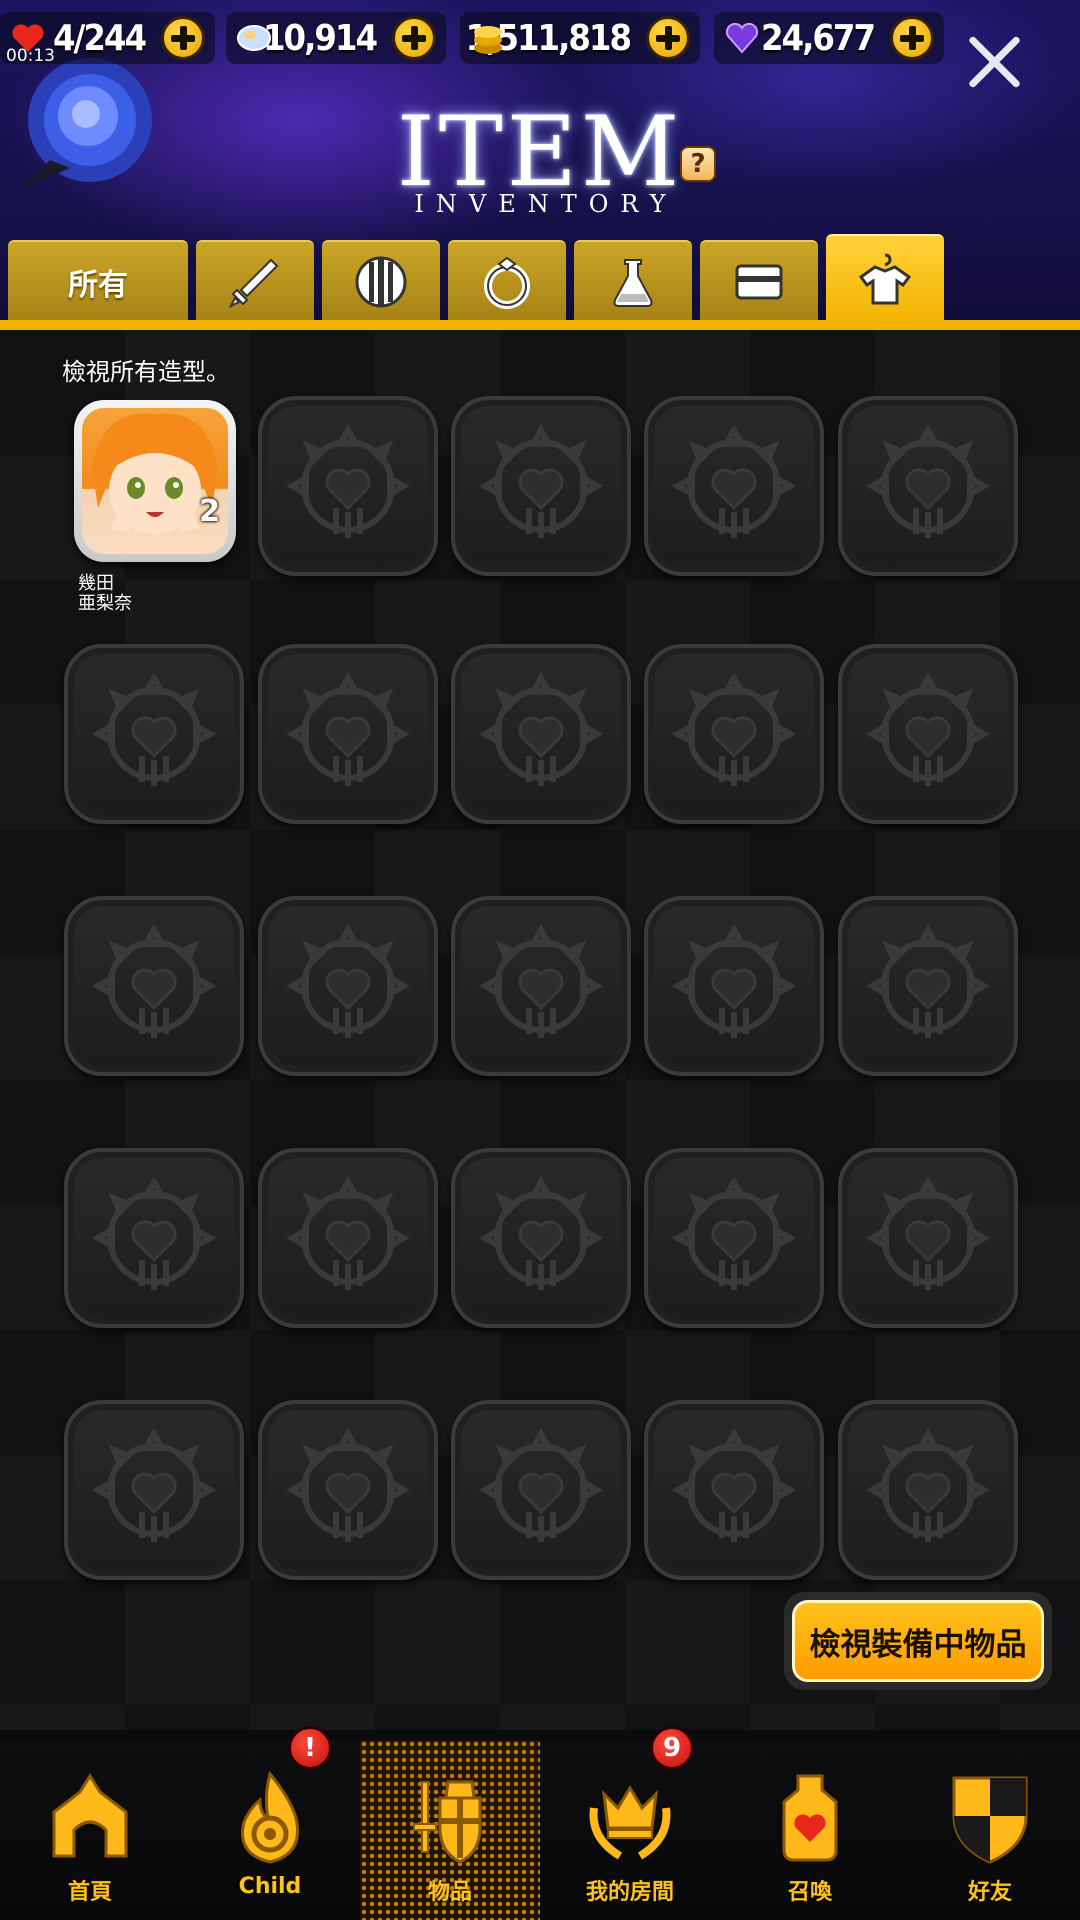 The image size is (1080, 1920). What do you see at coordinates (449, 1892) in the screenshot?
I see `nav-items-label: 物品` at bounding box center [449, 1892].